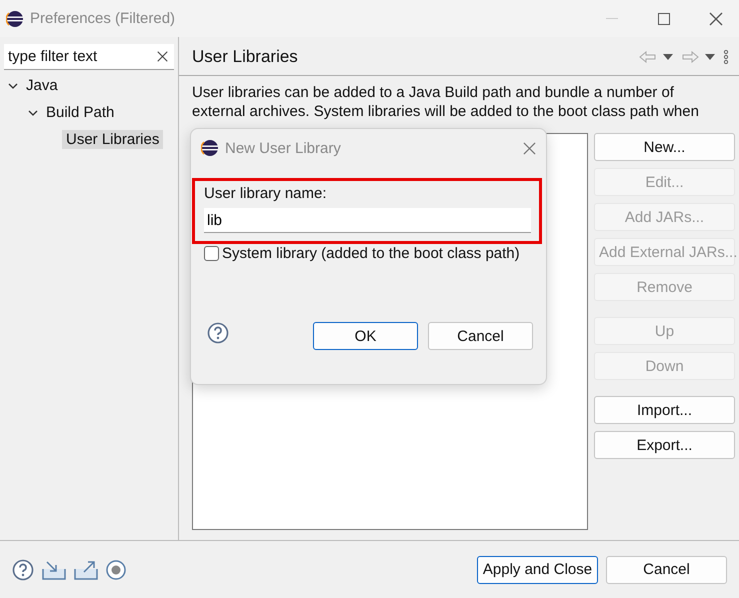 This screenshot has width=739, height=598. What do you see at coordinates (42, 85) in the screenshot?
I see `tree-item: Java` at bounding box center [42, 85].